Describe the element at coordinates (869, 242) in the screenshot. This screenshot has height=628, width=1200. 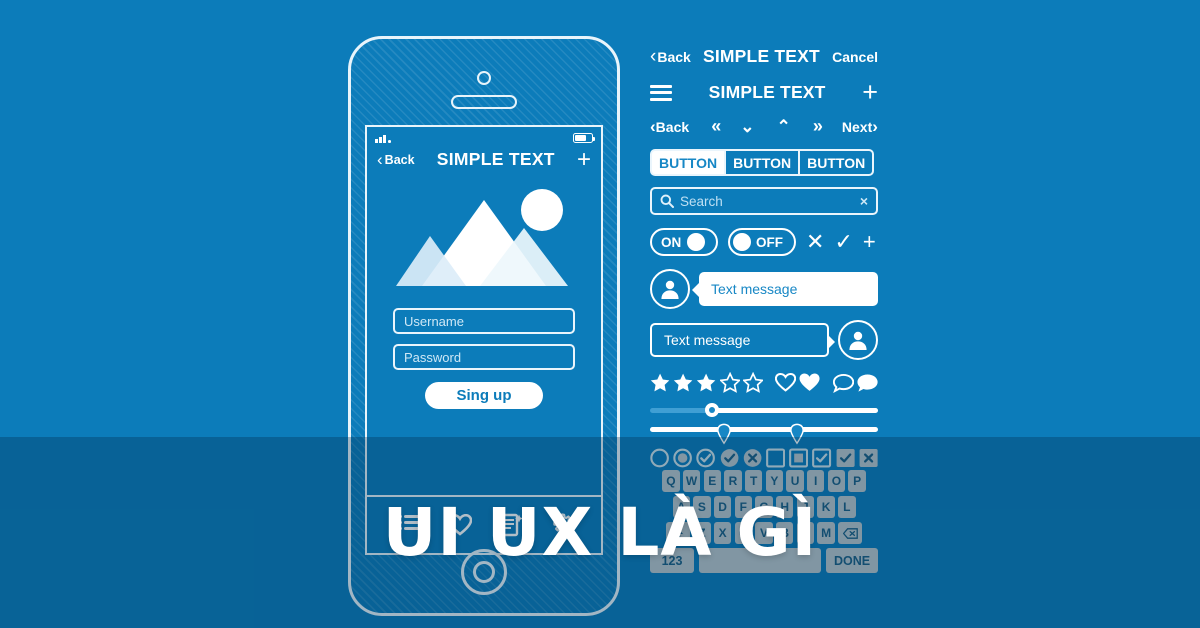
I see `plus-icon: +` at that location.